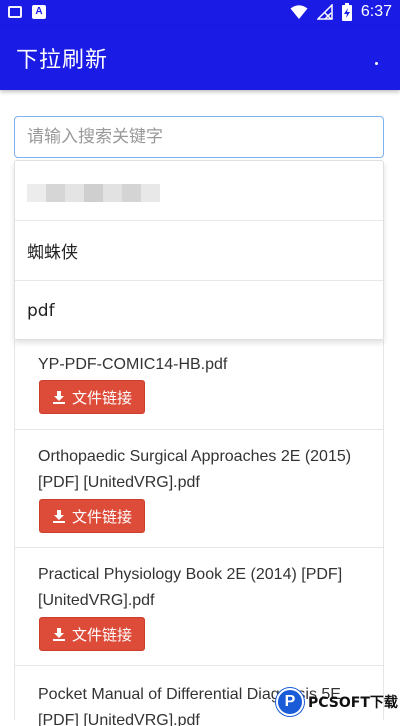  I want to click on file-name: YP-PDF-COMIC14-HB.pdf, so click(133, 364).